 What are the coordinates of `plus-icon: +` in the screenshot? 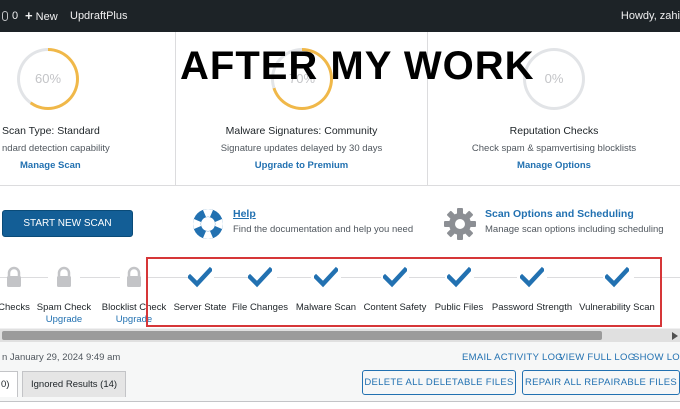 It's located at (29, 15).